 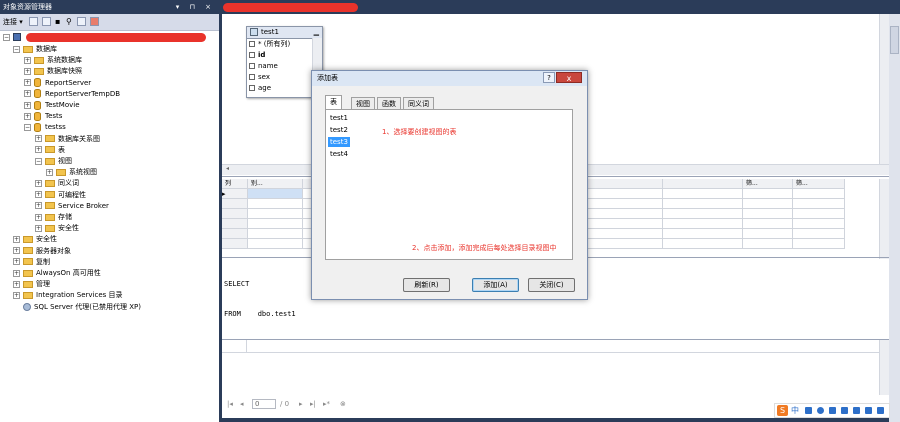 I want to click on results-vertical-scrollbar, so click(x=884, y=367).